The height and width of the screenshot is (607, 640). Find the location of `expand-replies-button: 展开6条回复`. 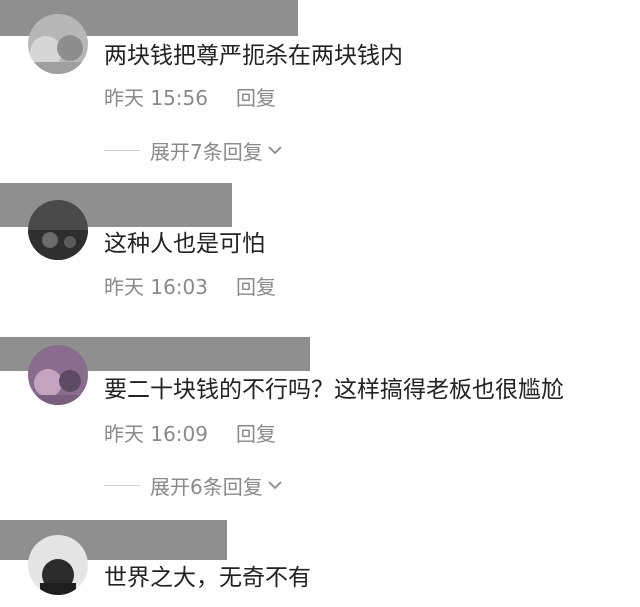

expand-replies-button: 展开6条回复 is located at coordinates (193, 485).